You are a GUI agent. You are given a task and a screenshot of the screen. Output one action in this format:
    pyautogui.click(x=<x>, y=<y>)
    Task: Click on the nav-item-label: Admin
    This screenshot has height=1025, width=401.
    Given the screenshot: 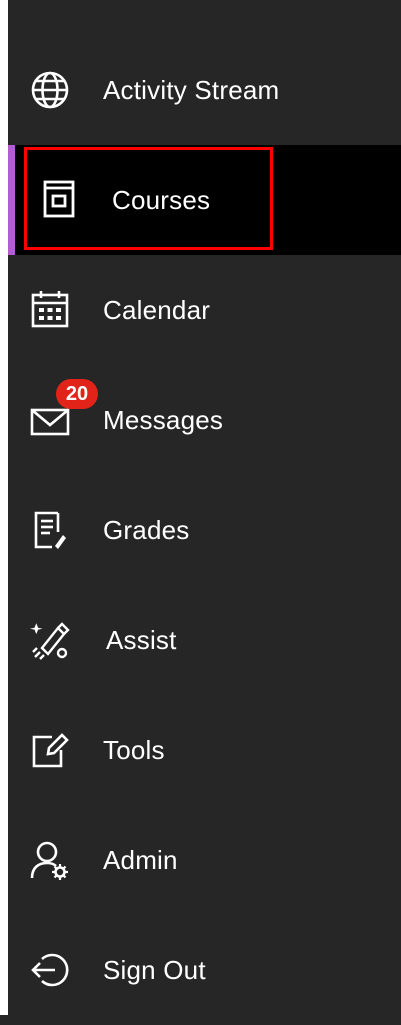 What is the action you would take?
    pyautogui.click(x=140, y=859)
    